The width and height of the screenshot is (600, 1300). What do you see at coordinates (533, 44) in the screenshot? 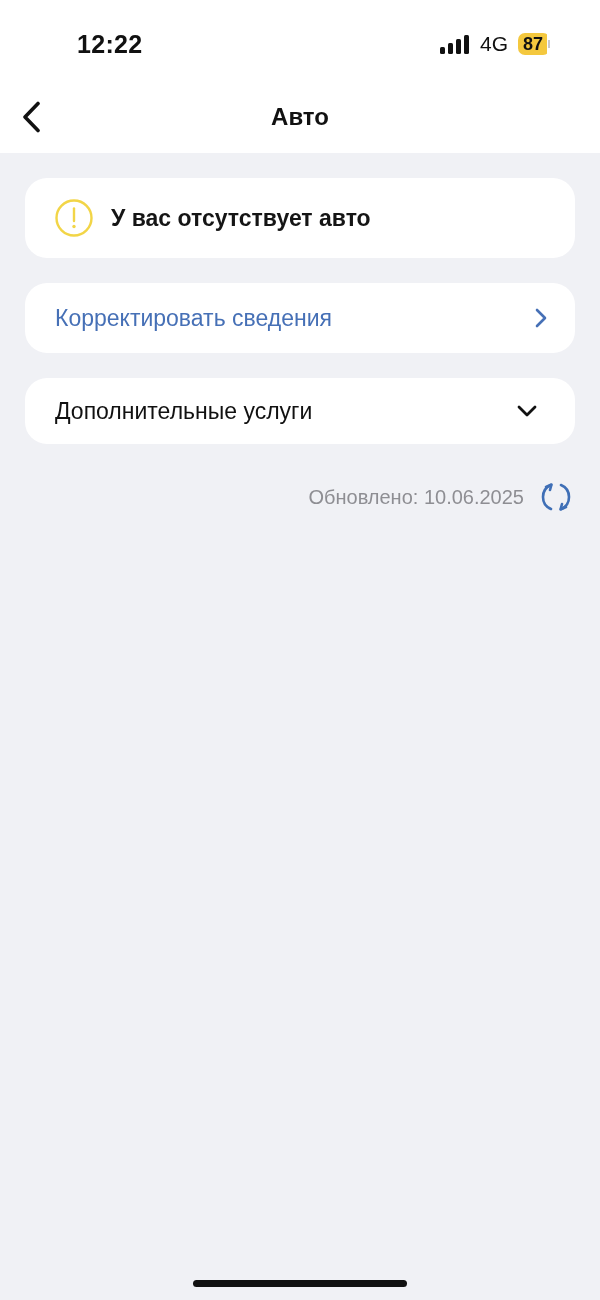
I see `battery-indicator: 87` at bounding box center [533, 44].